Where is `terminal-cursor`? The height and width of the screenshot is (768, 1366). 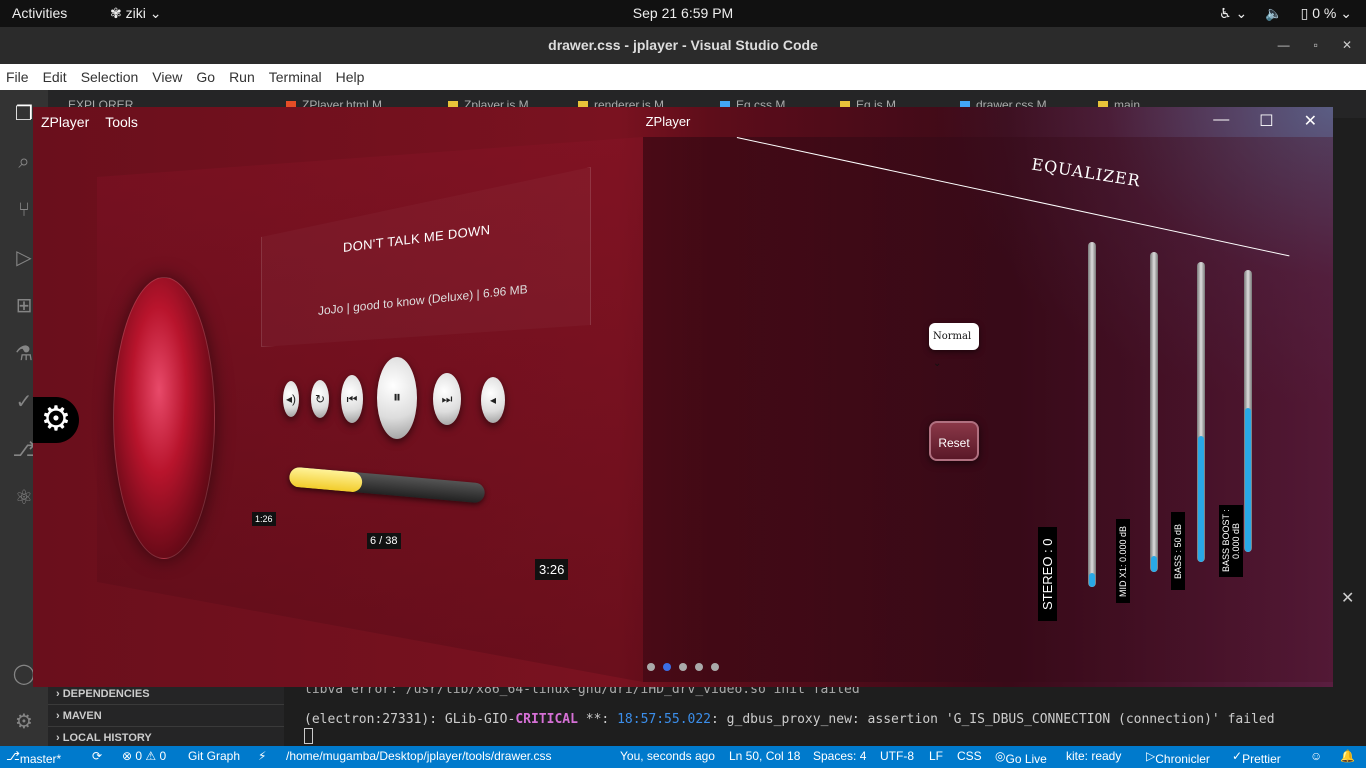 terminal-cursor is located at coordinates (308, 736).